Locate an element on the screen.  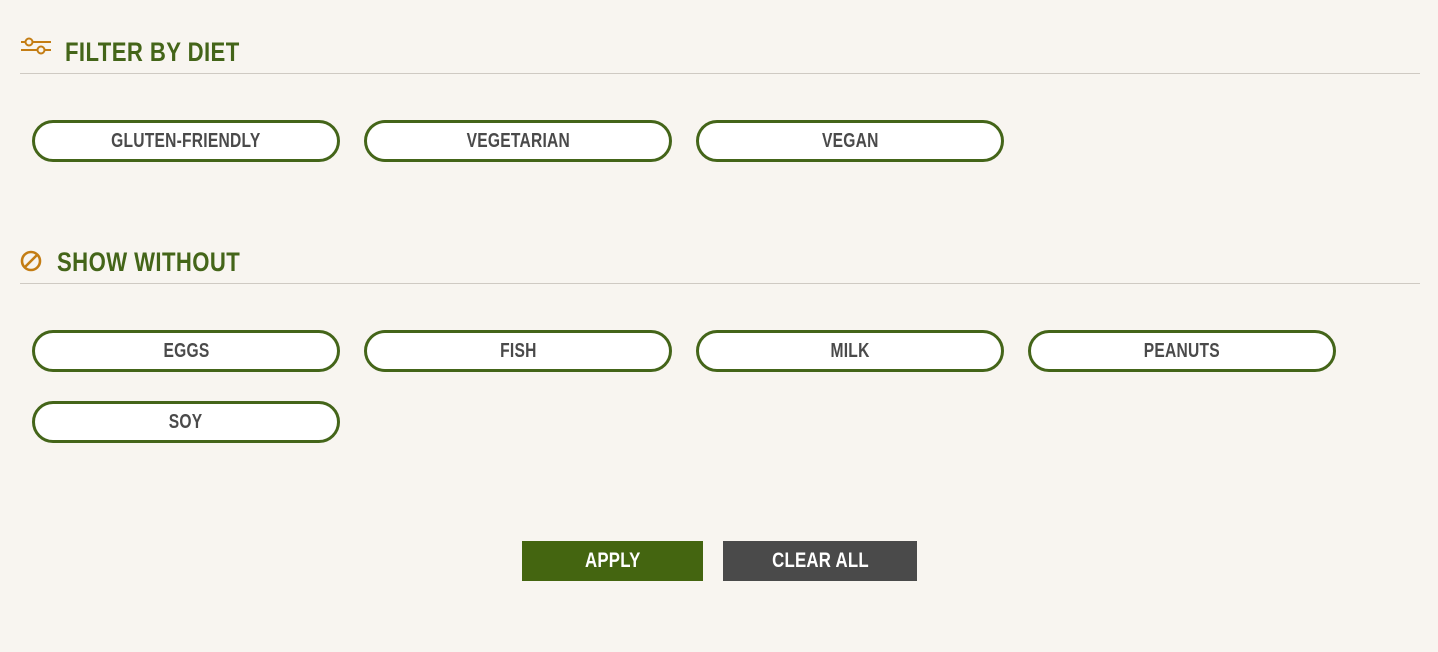
diet-option-vegetarian: VEGETARIAN is located at coordinates (518, 141).